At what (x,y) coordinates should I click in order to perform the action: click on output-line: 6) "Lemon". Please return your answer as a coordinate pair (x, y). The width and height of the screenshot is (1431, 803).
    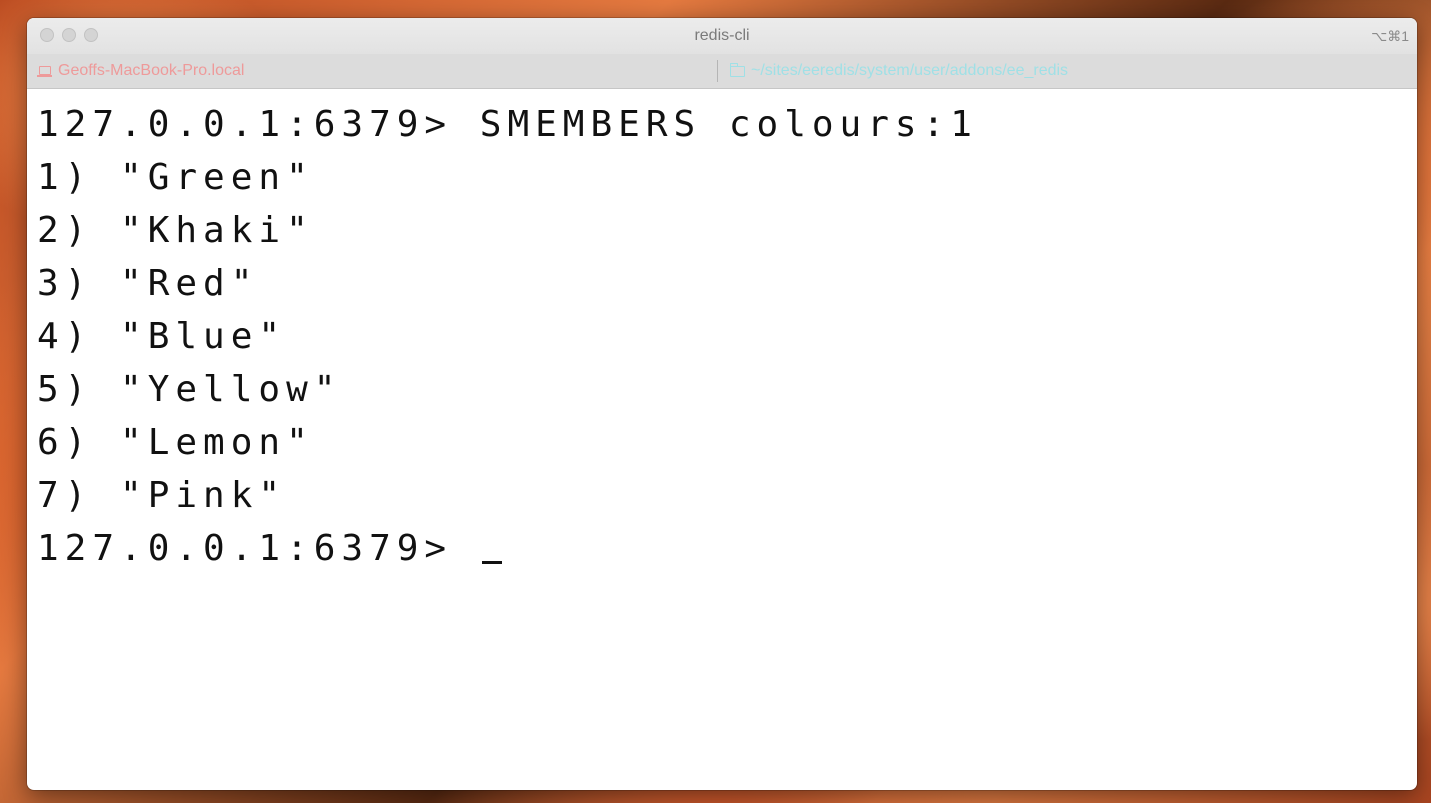
    Looking at the image, I should click on (175, 442).